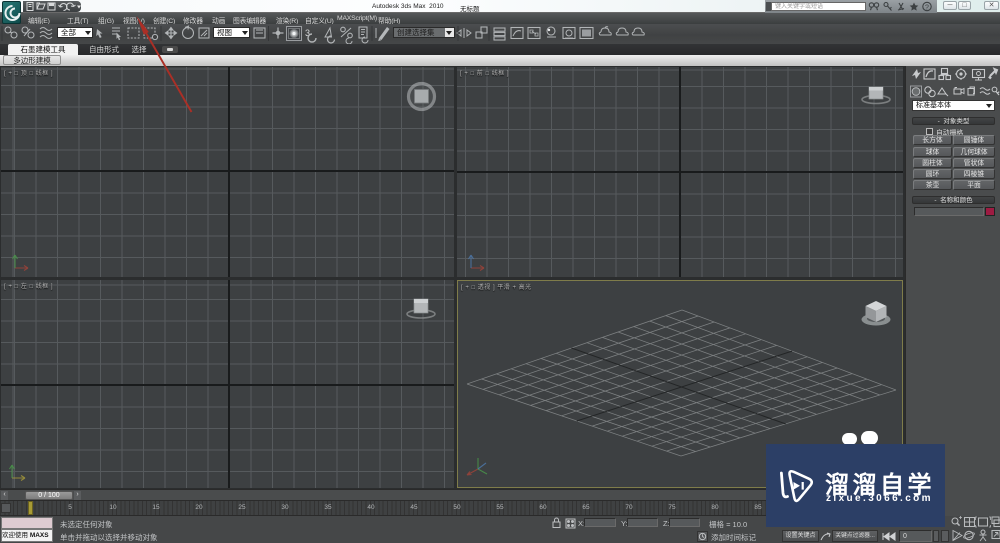 The height and width of the screenshot is (543, 1000). What do you see at coordinates (307, 33) in the screenshot?
I see `svg-text: 3` at bounding box center [307, 33].